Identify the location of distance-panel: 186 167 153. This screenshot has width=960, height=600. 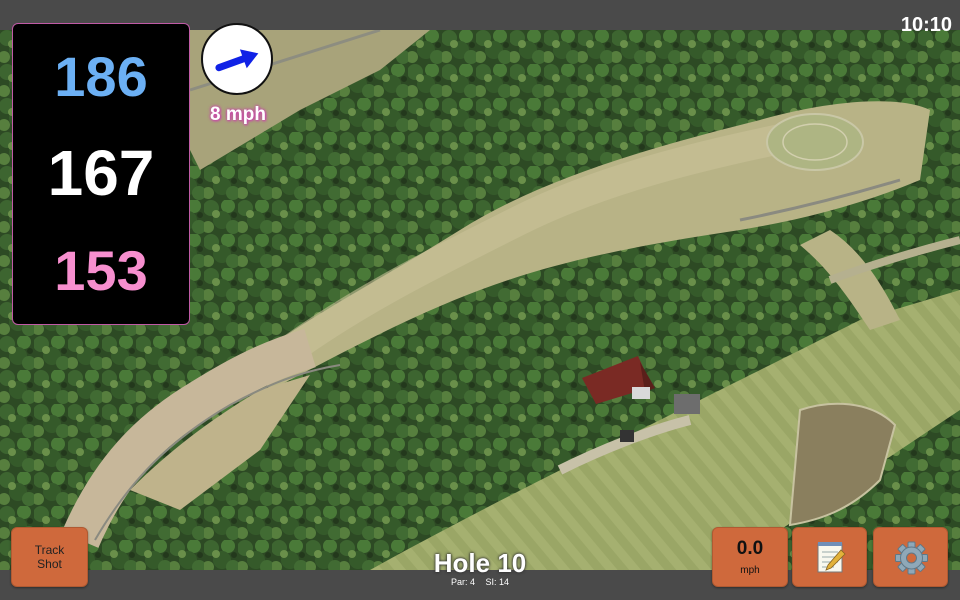
(101, 174).